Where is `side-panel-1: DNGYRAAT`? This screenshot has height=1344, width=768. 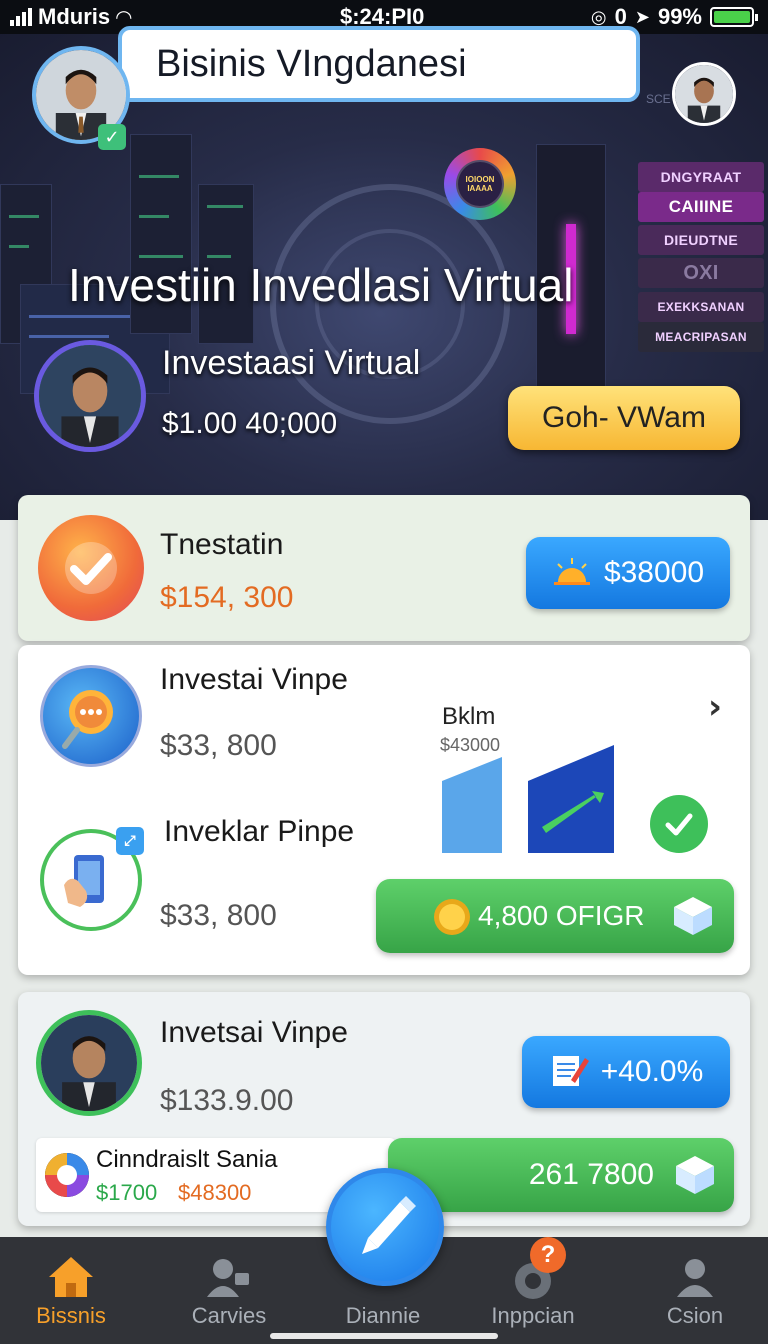 side-panel-1: DNGYRAAT is located at coordinates (701, 177).